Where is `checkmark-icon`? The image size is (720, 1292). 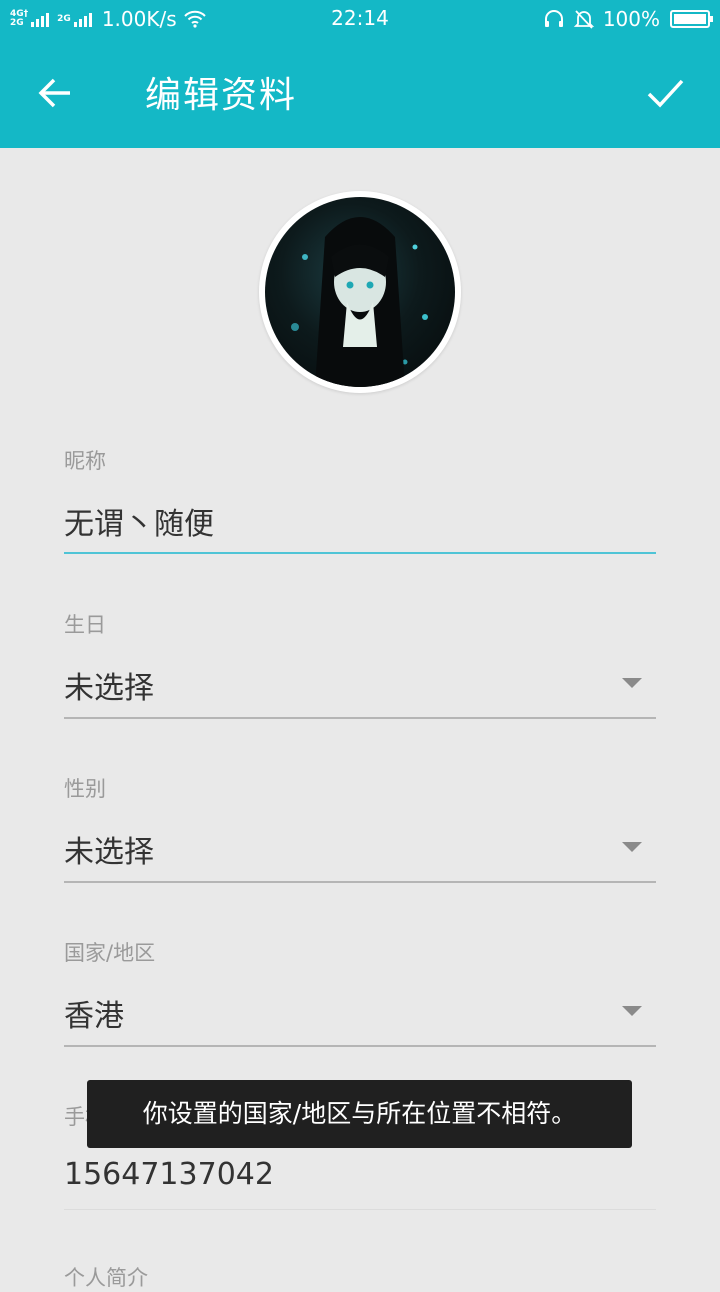
checkmark-icon is located at coordinates (665, 93).